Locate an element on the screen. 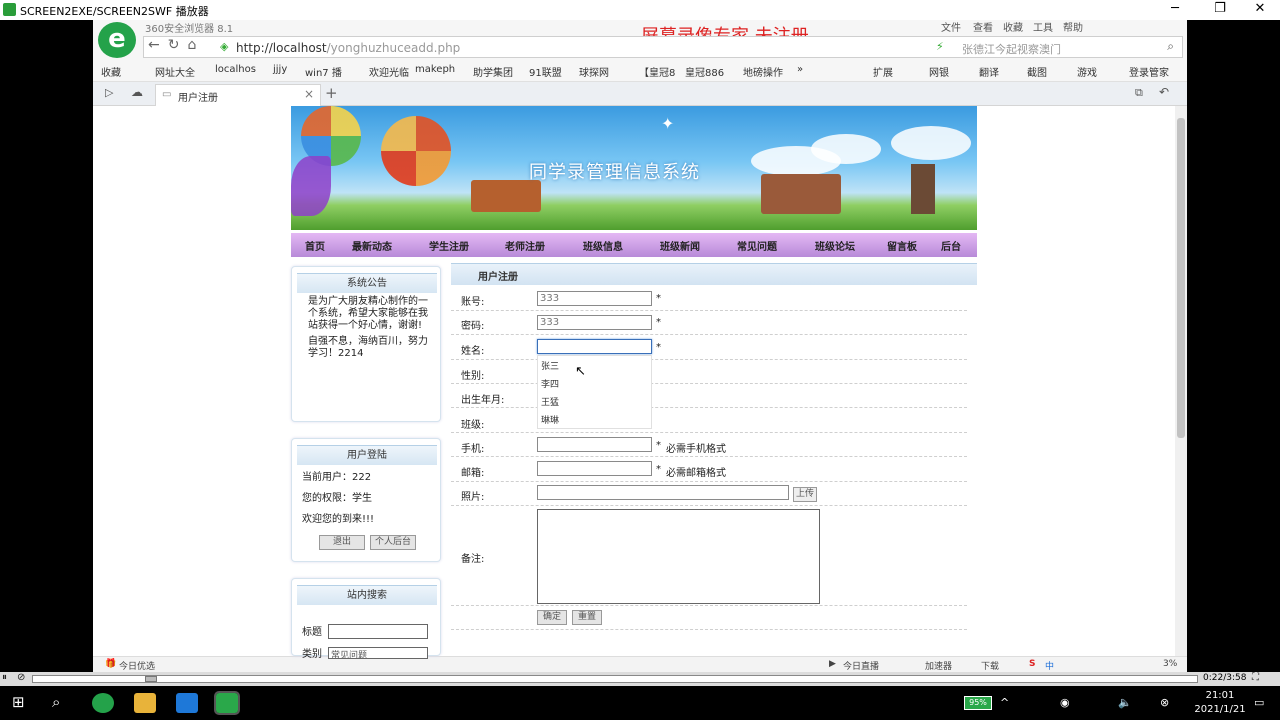 The width and height of the screenshot is (1280, 720). status-accelerator: 加速器 is located at coordinates (938, 665).